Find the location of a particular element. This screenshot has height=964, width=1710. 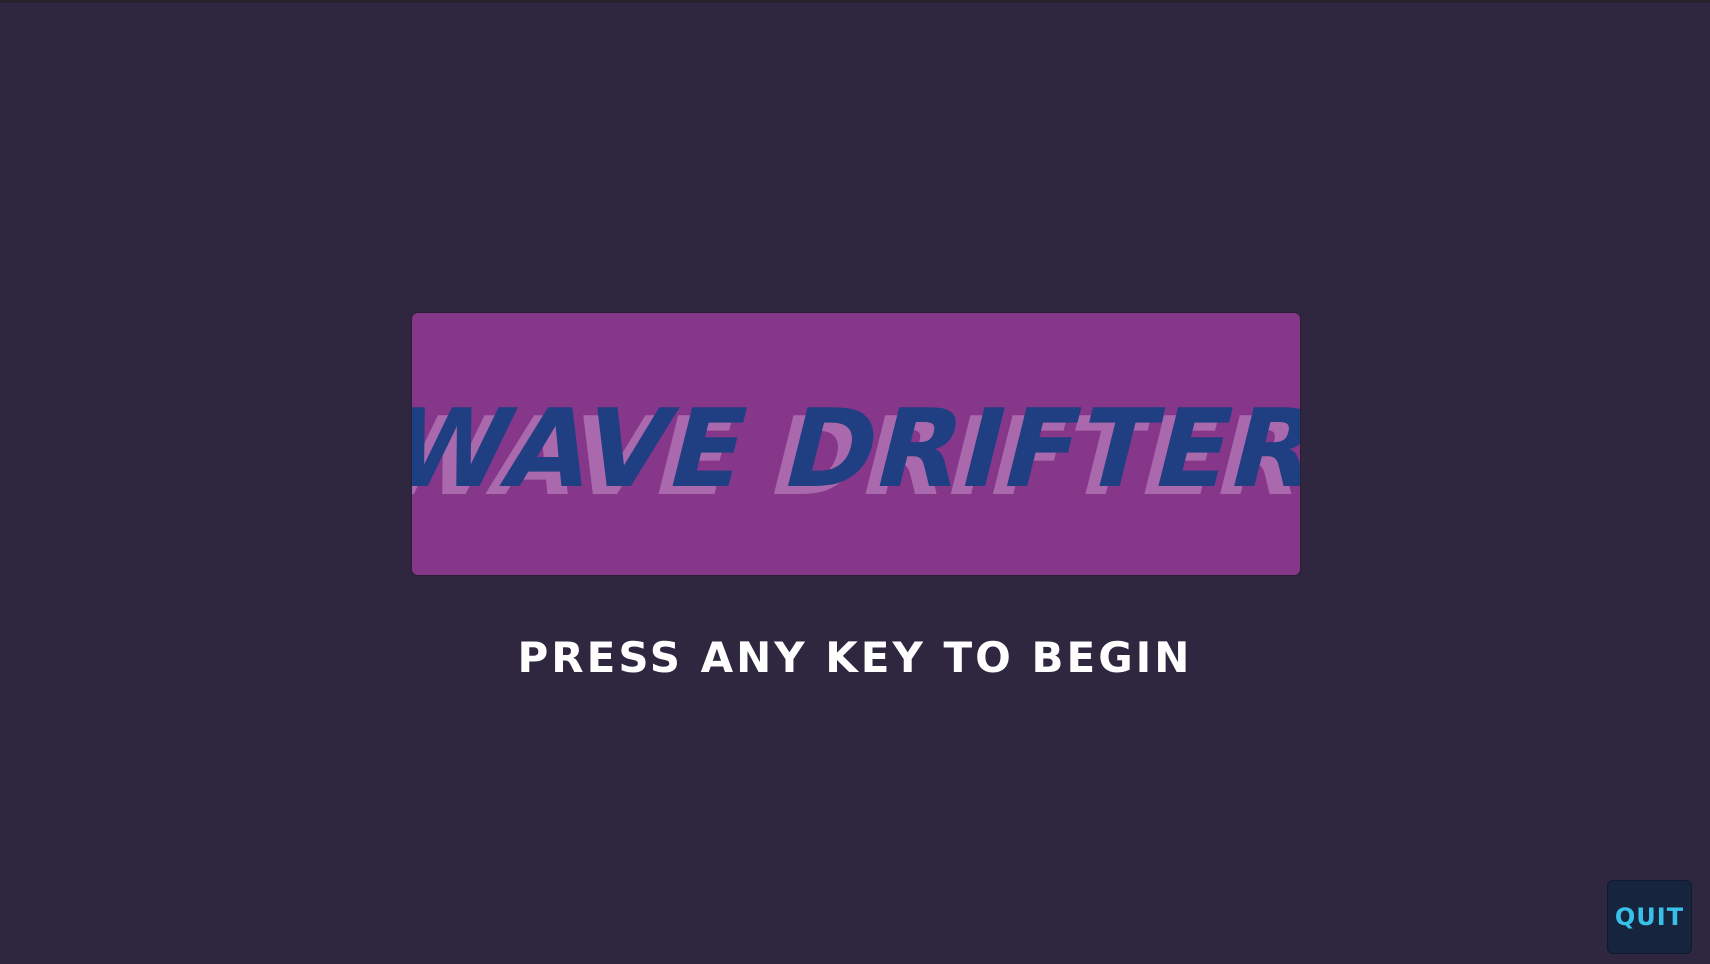

quit-button: QUIT is located at coordinates (1649, 917).